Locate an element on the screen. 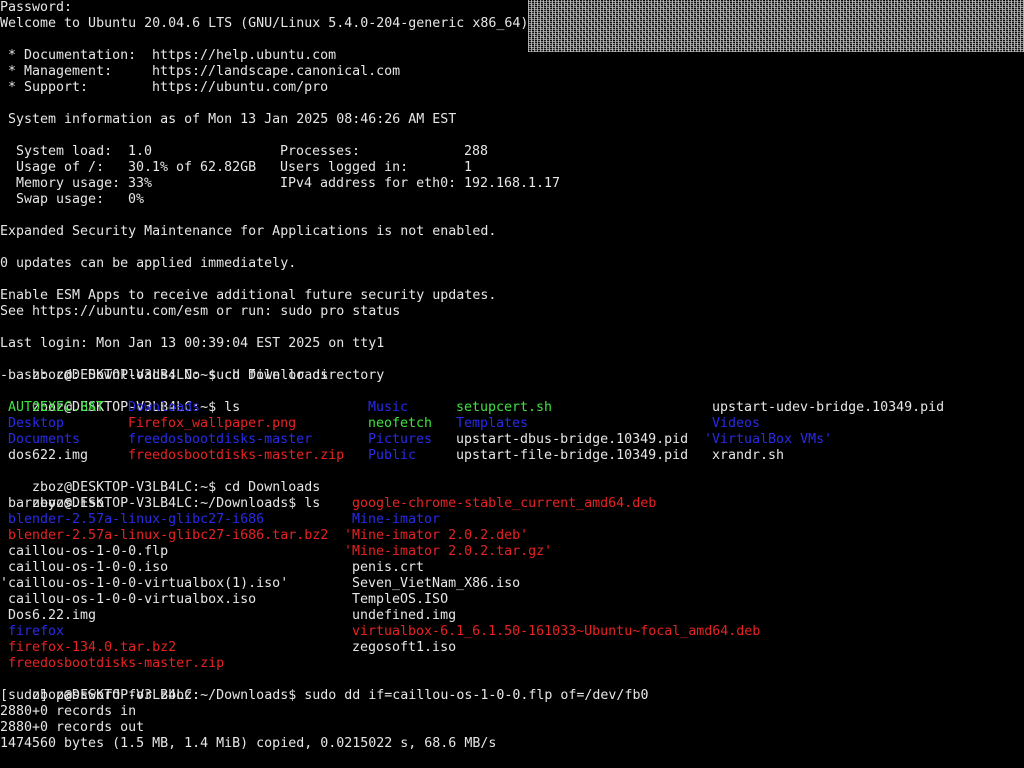 The height and width of the screenshot is (768, 1024). file-entry-executable: AUTOEXEC.BAT is located at coordinates (56, 407).